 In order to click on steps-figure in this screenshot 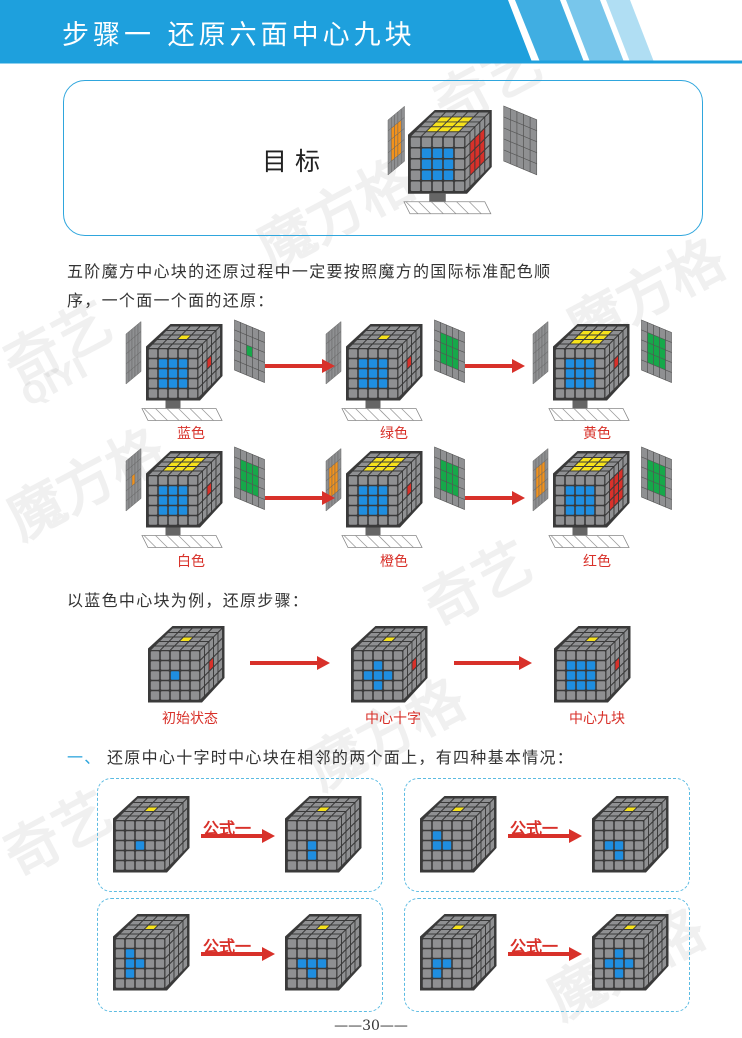, I will do `click(389, 664)`.